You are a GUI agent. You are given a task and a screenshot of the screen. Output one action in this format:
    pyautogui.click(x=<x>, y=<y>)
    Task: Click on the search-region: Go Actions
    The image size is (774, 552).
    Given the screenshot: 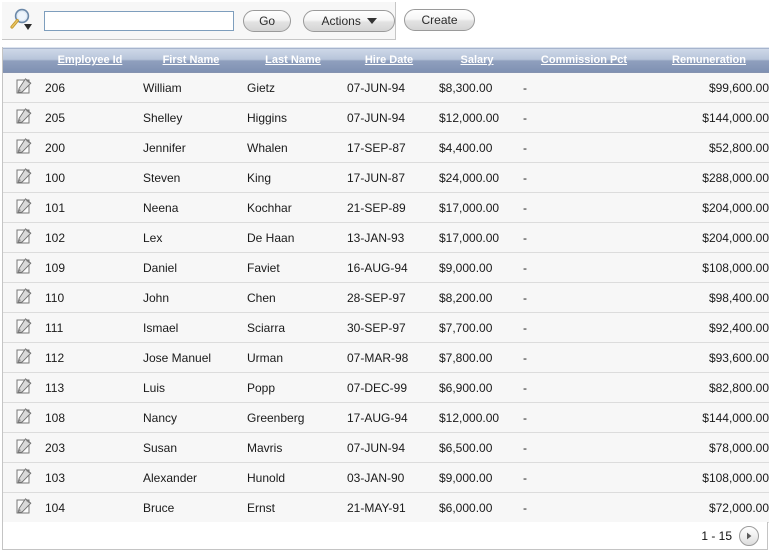 What is the action you would take?
    pyautogui.click(x=199, y=21)
    